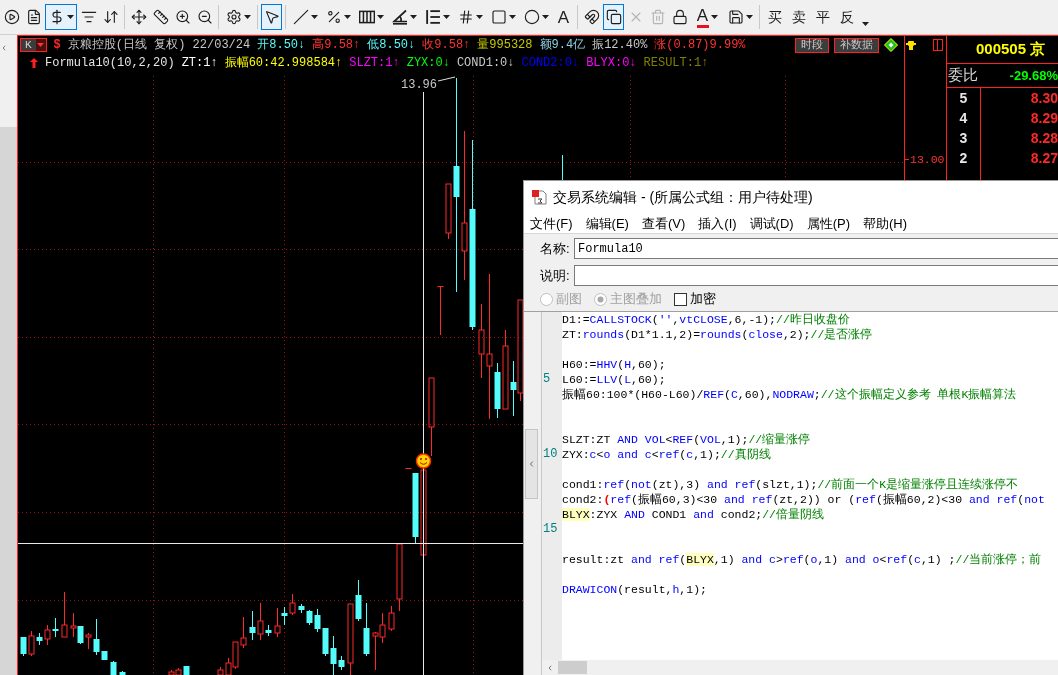  What do you see at coordinates (717, 223) in the screenshot?
I see `menu-item: 插入(I)` at bounding box center [717, 223].